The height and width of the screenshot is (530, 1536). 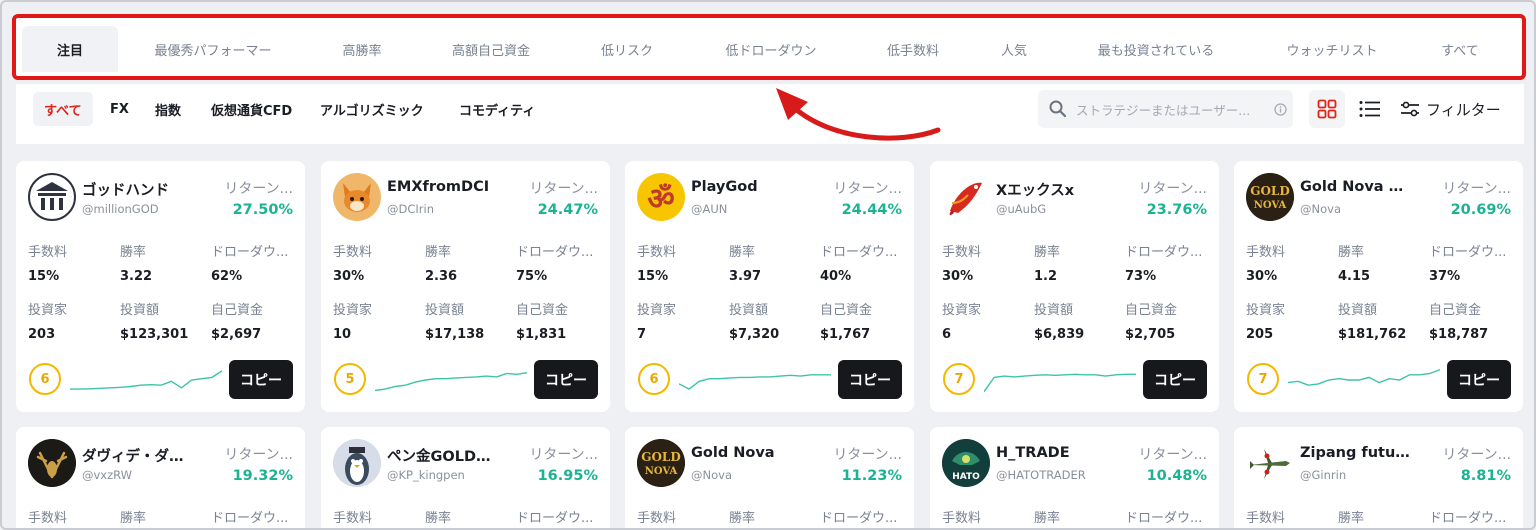 I want to click on svg-text: GOLD, so click(x=661, y=457).